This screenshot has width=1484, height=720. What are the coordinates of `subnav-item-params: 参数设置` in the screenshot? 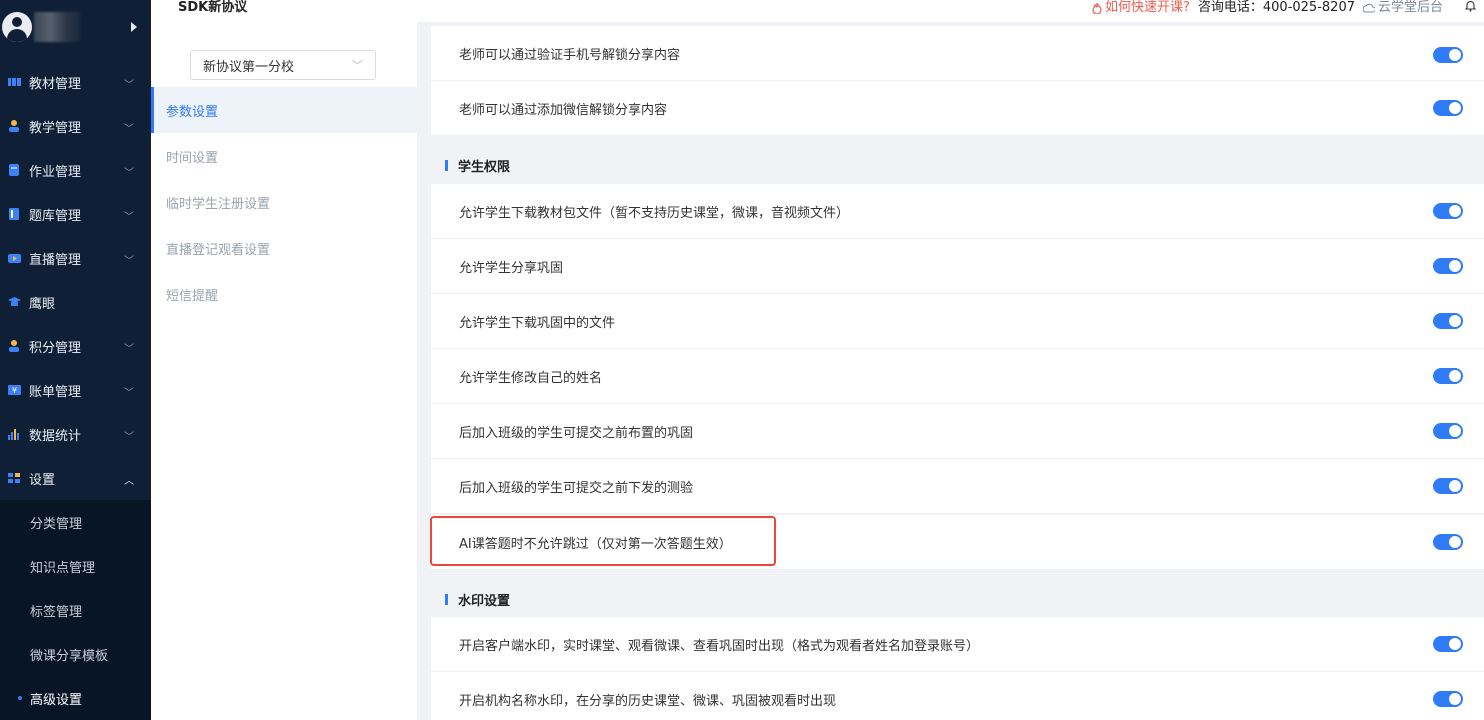 It's located at (284, 110).